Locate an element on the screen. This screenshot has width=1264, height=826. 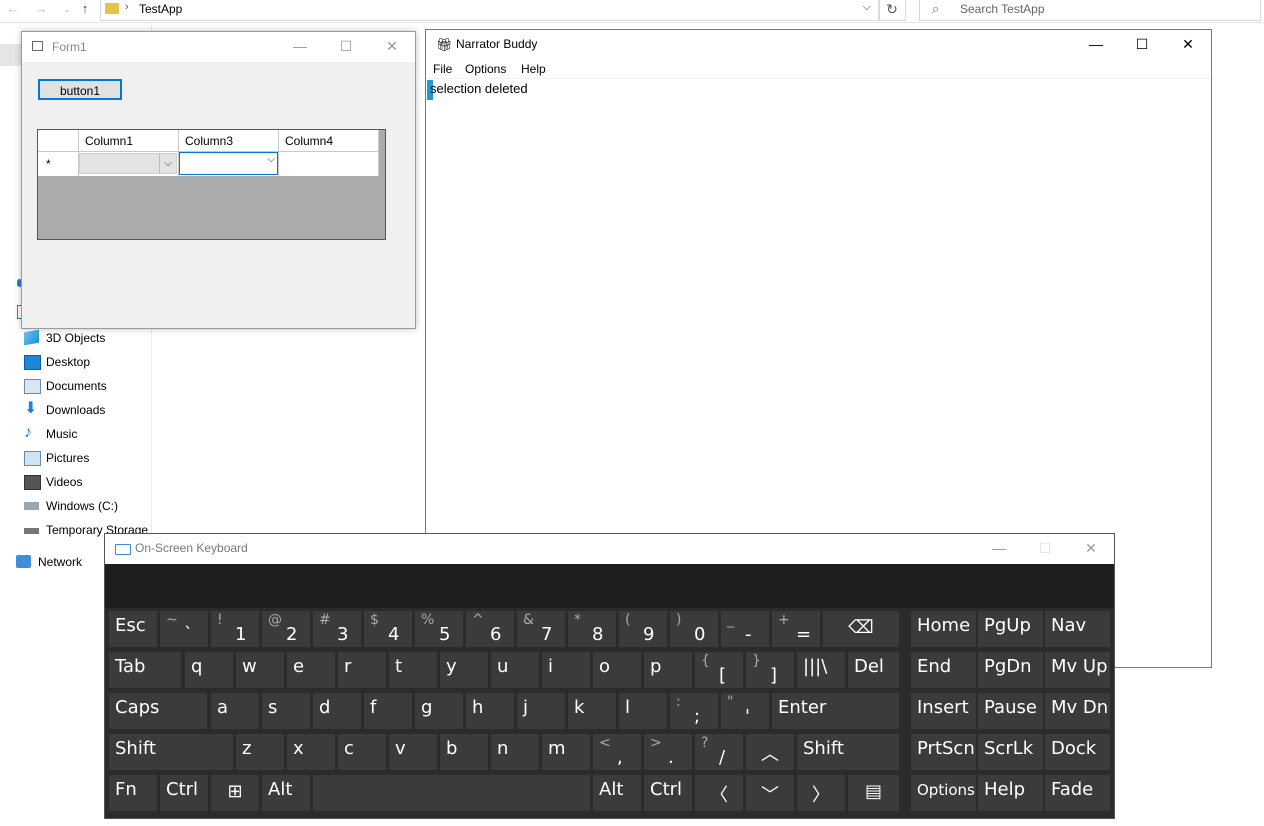
key-dock: Dock is located at coordinates (1077, 752).